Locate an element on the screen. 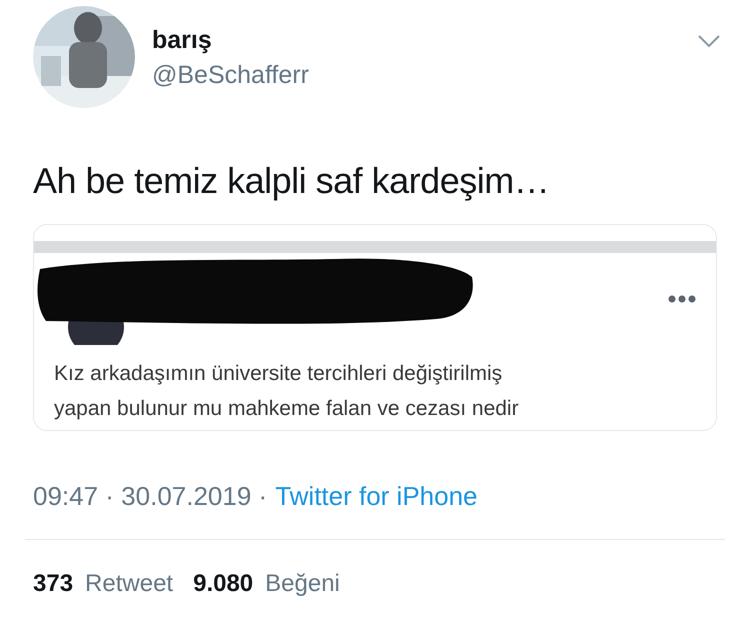 The height and width of the screenshot is (631, 750). stat-count: 373 is located at coordinates (53, 584).